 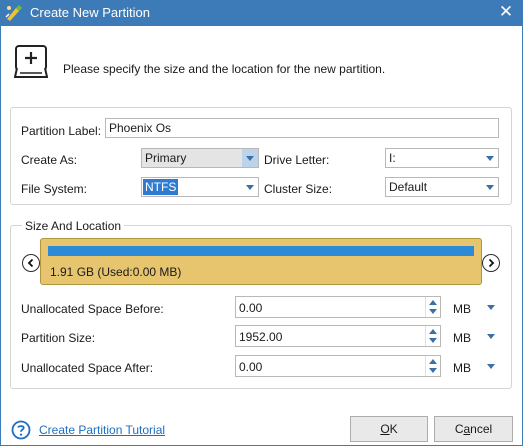 What do you see at coordinates (297, 160) in the screenshot?
I see `drive-letter-label: Drive Letter:` at bounding box center [297, 160].